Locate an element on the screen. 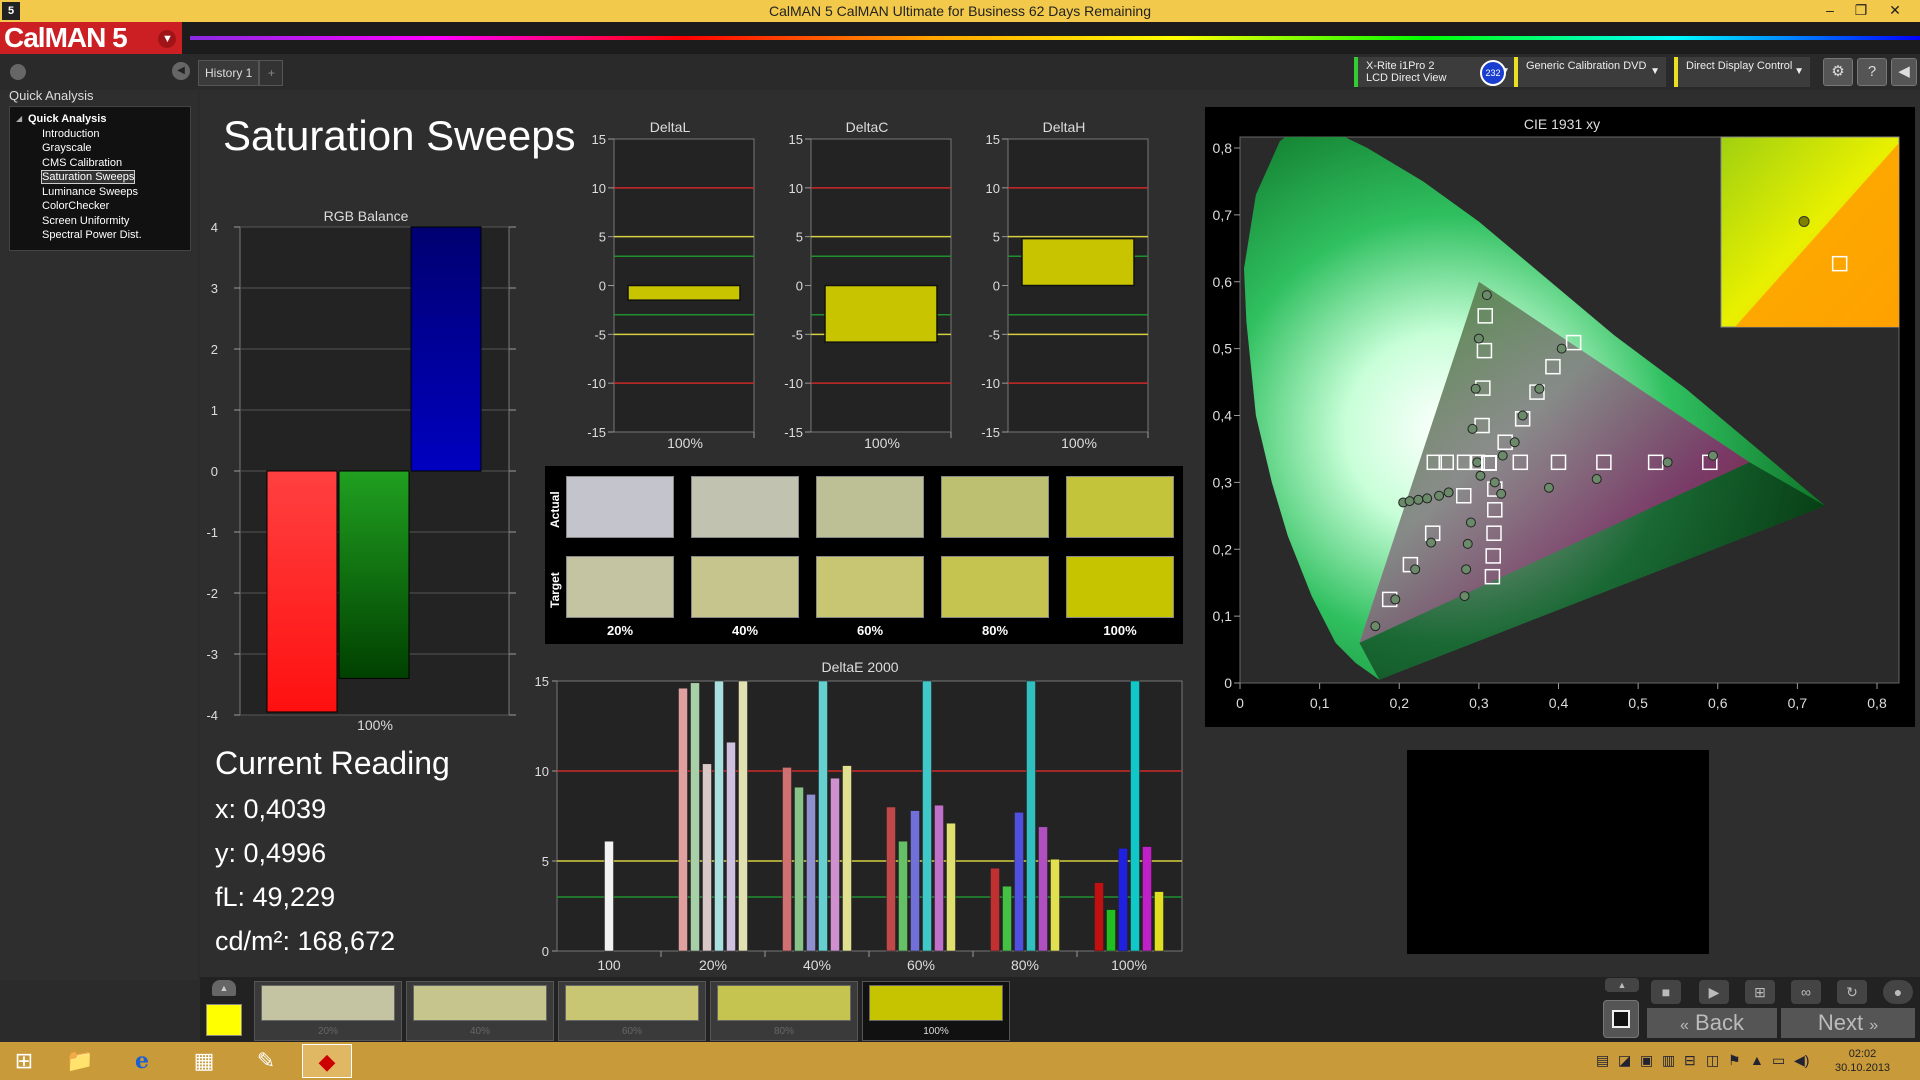 This screenshot has width=1920, height=1080. patch-80: 80% is located at coordinates (784, 1011).